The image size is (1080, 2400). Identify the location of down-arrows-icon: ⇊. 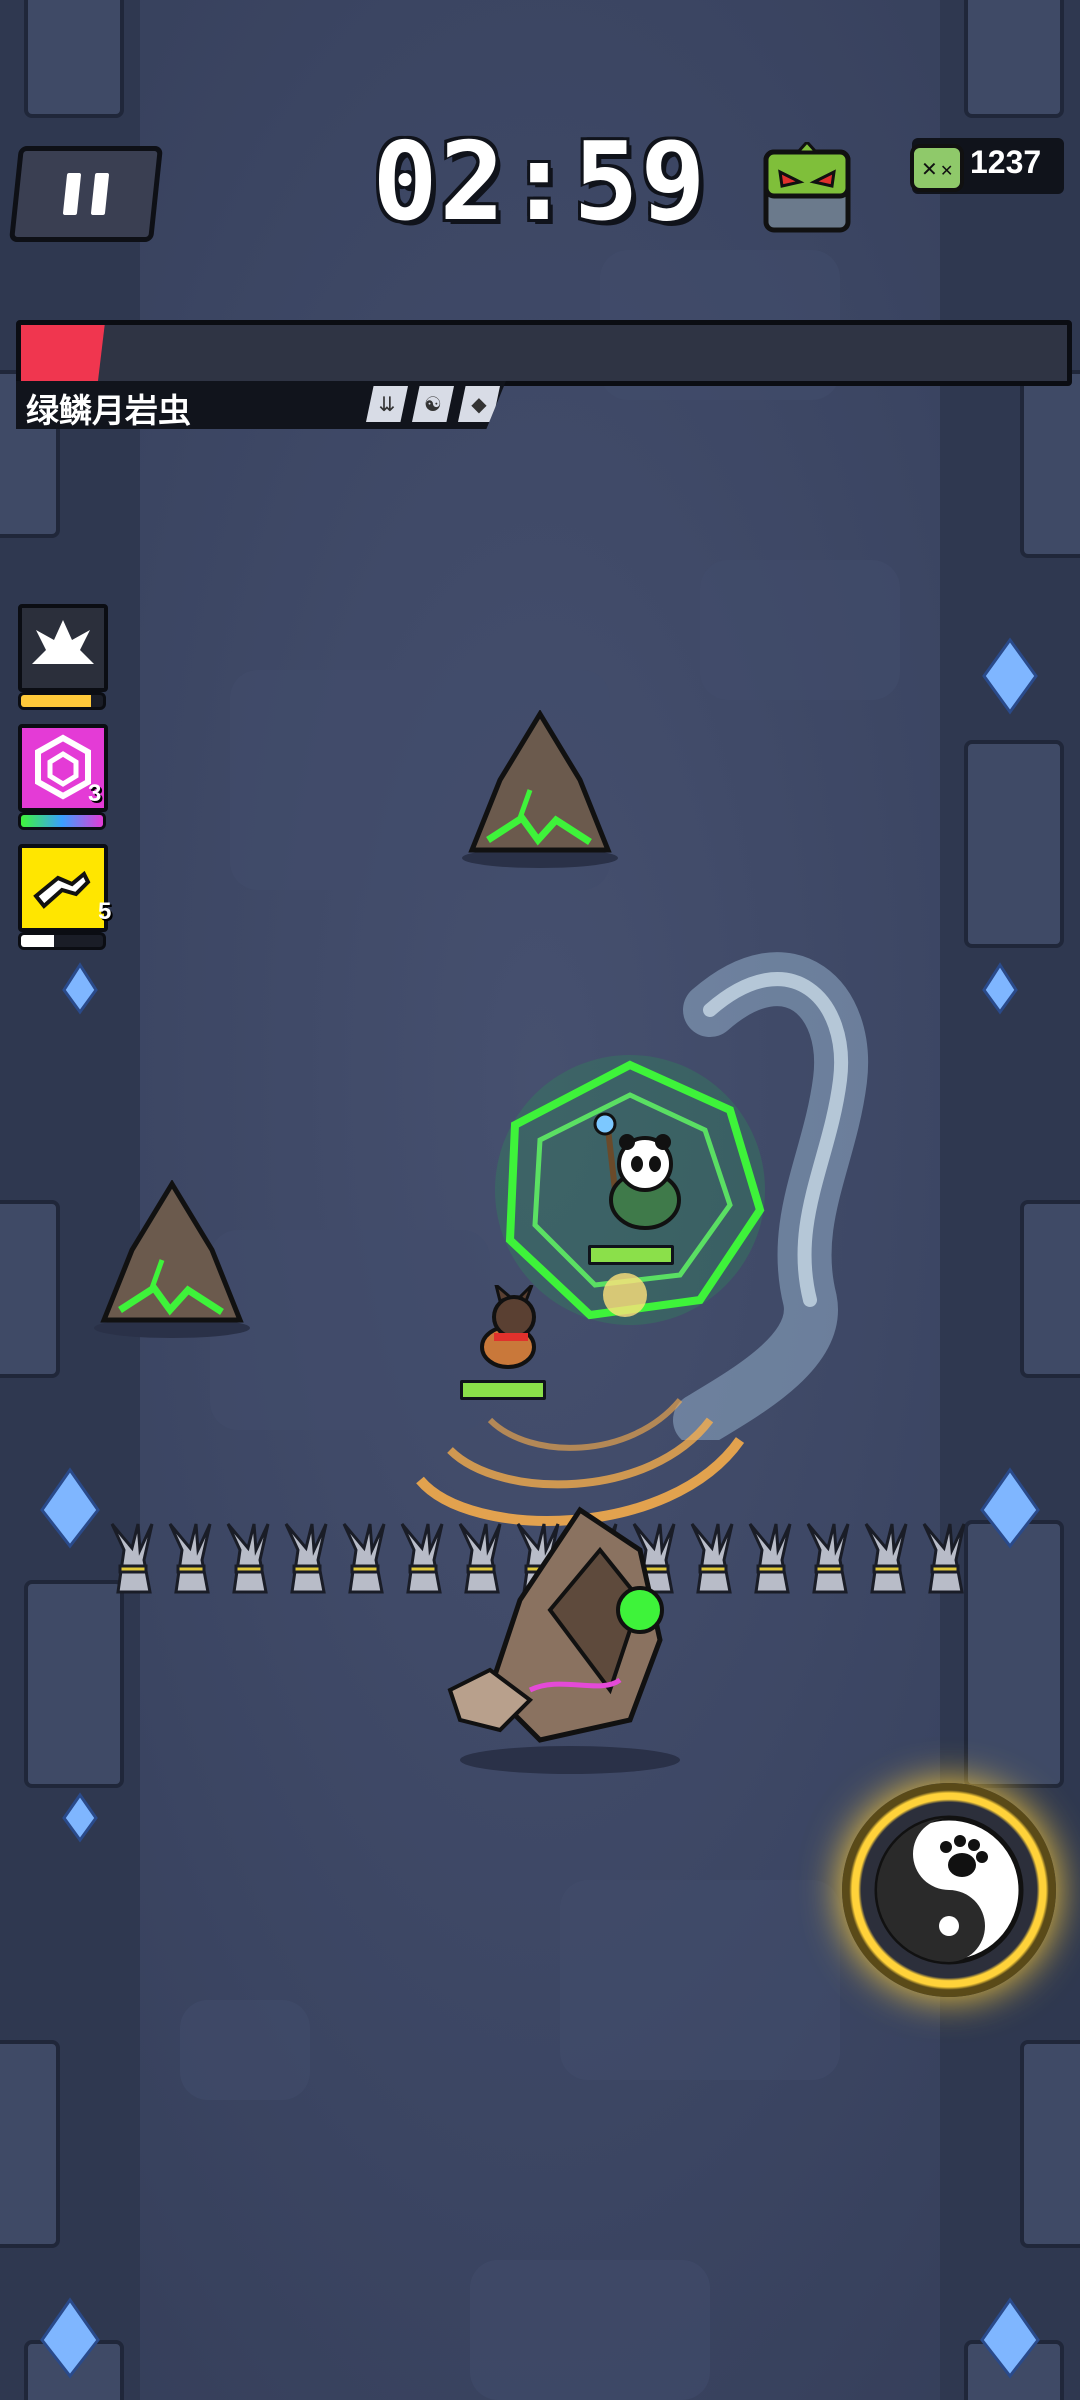
(387, 404).